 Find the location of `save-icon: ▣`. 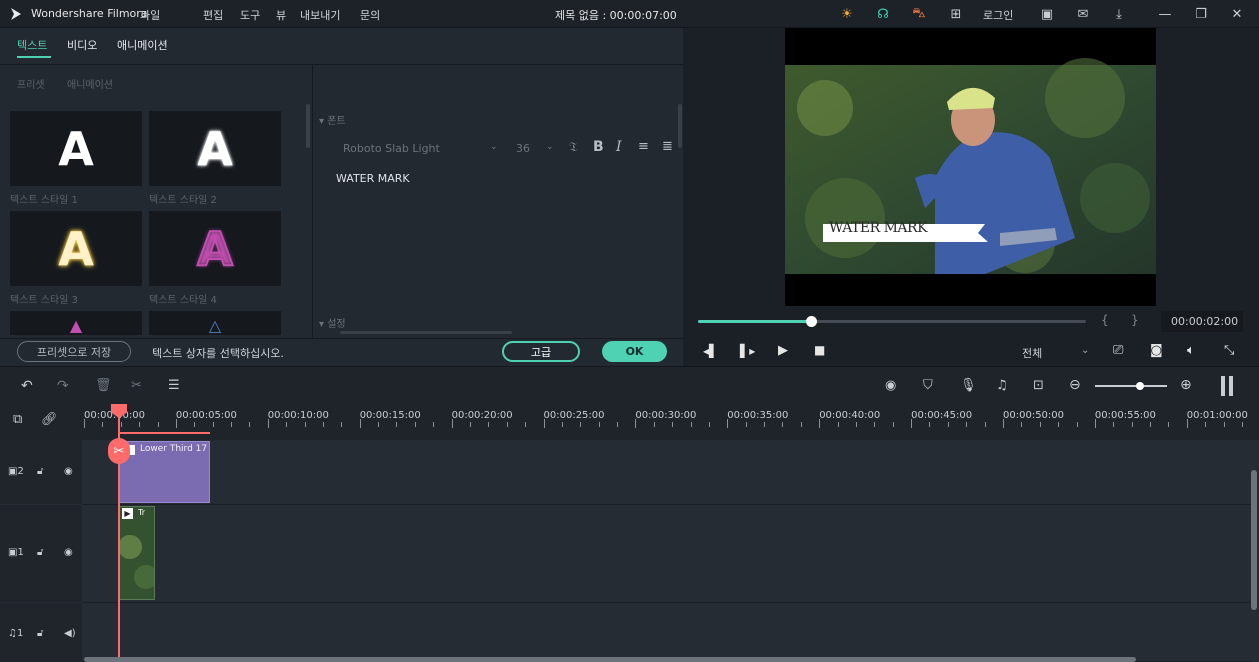

save-icon: ▣ is located at coordinates (1047, 14).